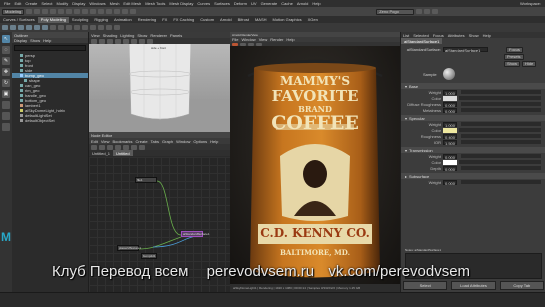 The height and width of the screenshot is (307, 545). I want to click on select-component-icon, so click(85, 11).